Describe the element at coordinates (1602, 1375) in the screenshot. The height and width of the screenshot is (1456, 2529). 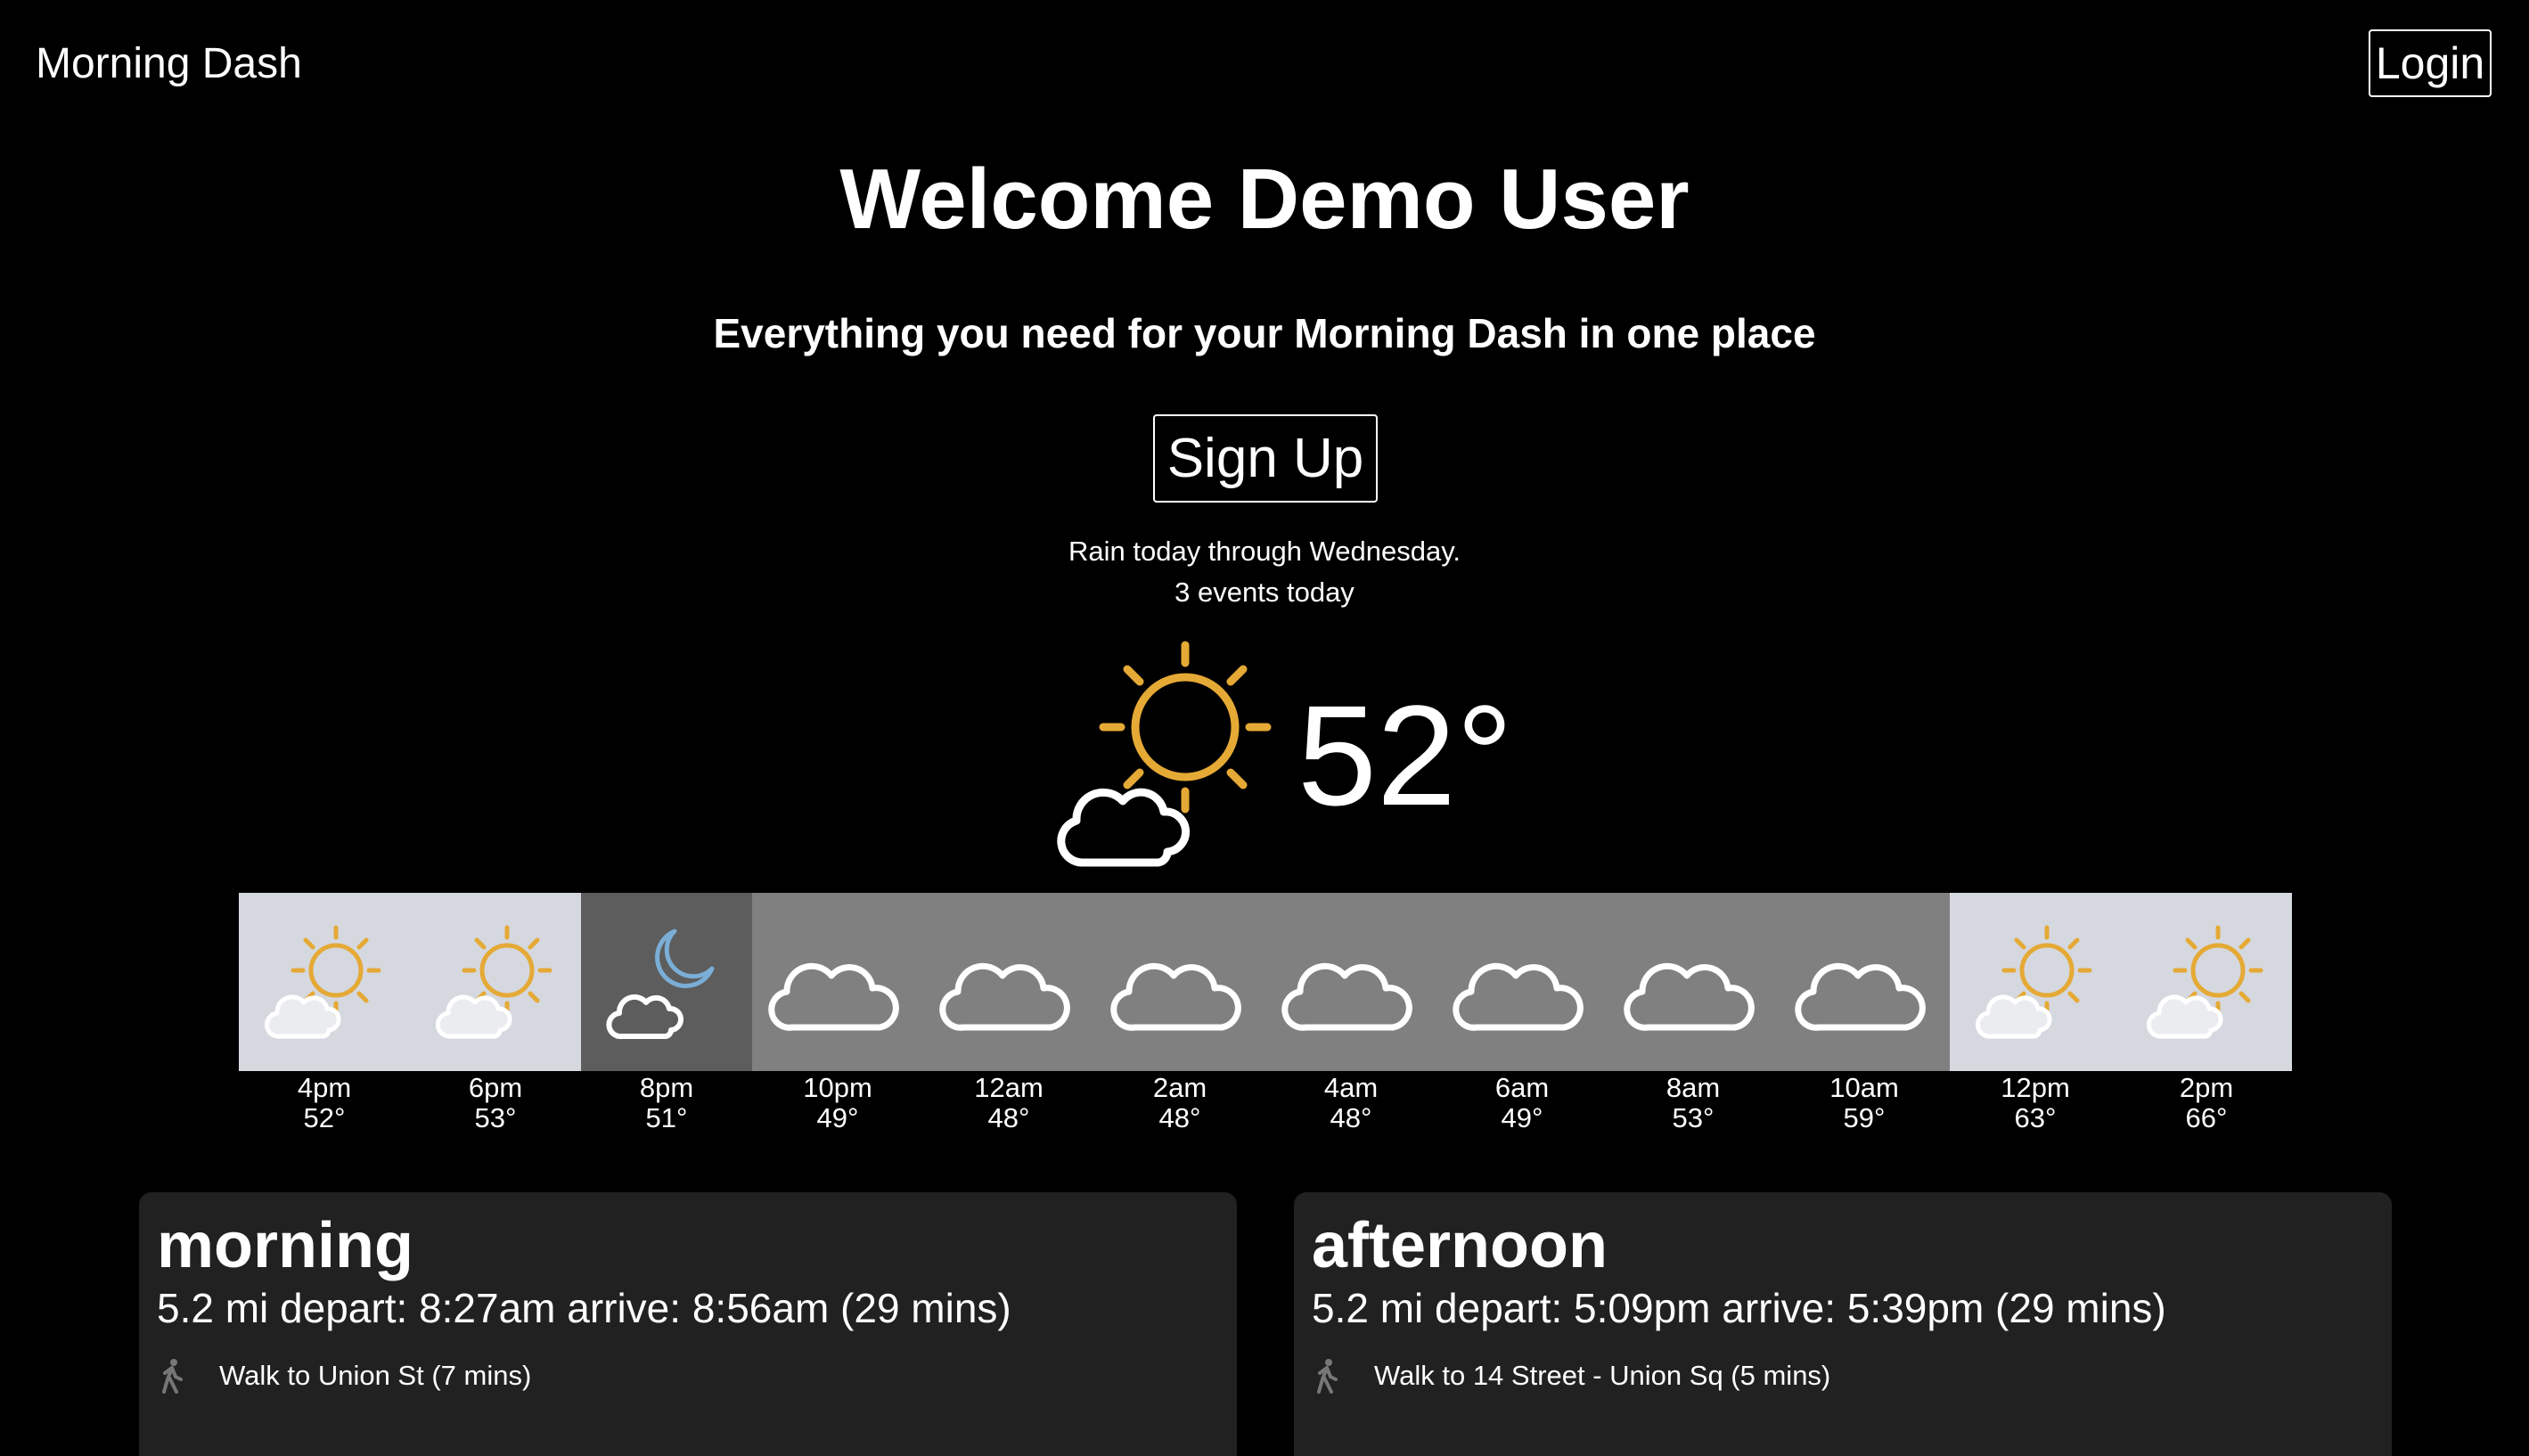
I see `commute-step-text: Walk to 14 Street - Union Sq (5 mins)` at that location.